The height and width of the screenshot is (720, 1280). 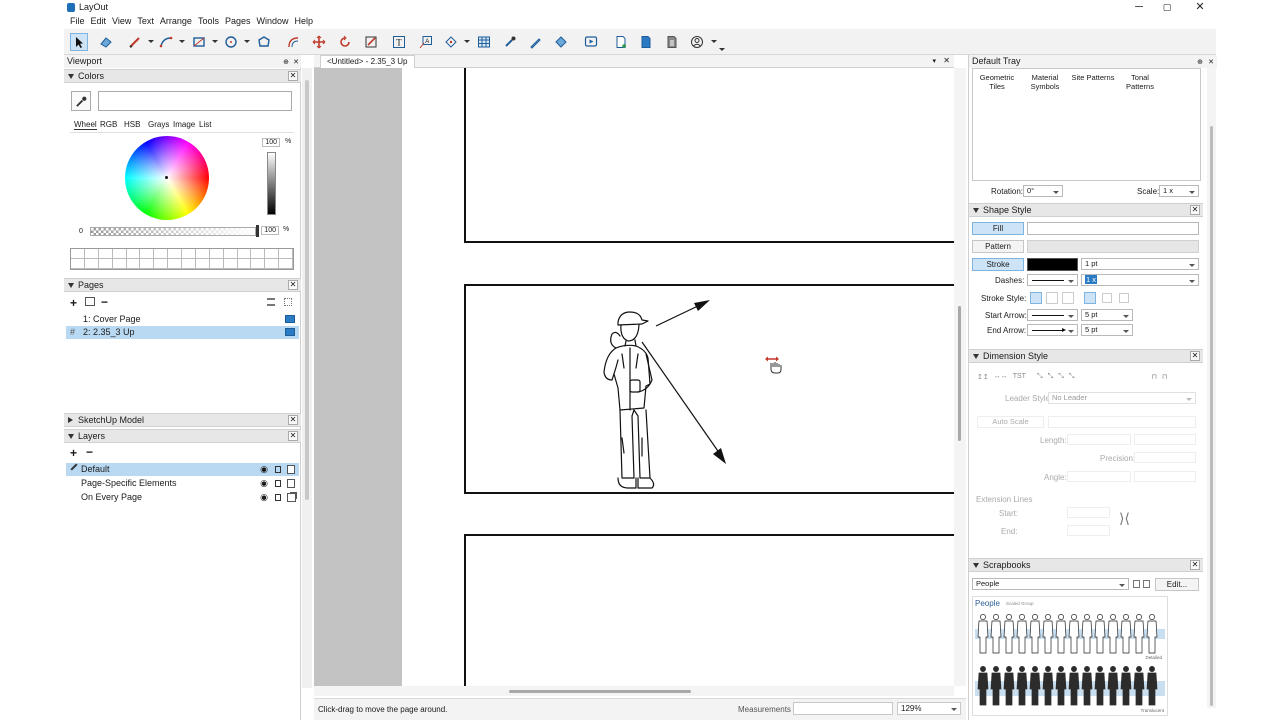 What do you see at coordinates (1088, 530) in the screenshot?
I see `extension-end-select` at bounding box center [1088, 530].